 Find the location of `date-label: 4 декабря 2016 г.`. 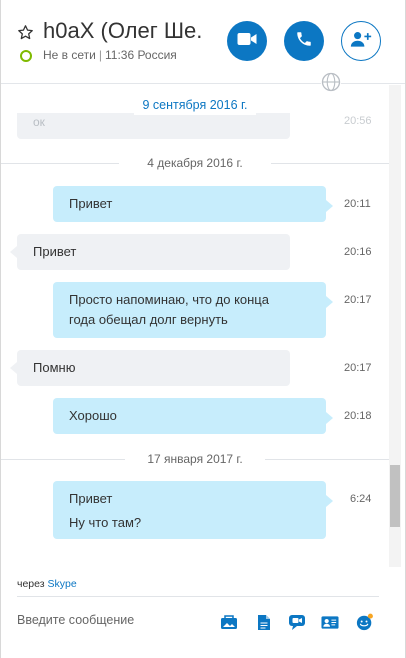

date-label: 4 декабря 2016 г. is located at coordinates (195, 163).